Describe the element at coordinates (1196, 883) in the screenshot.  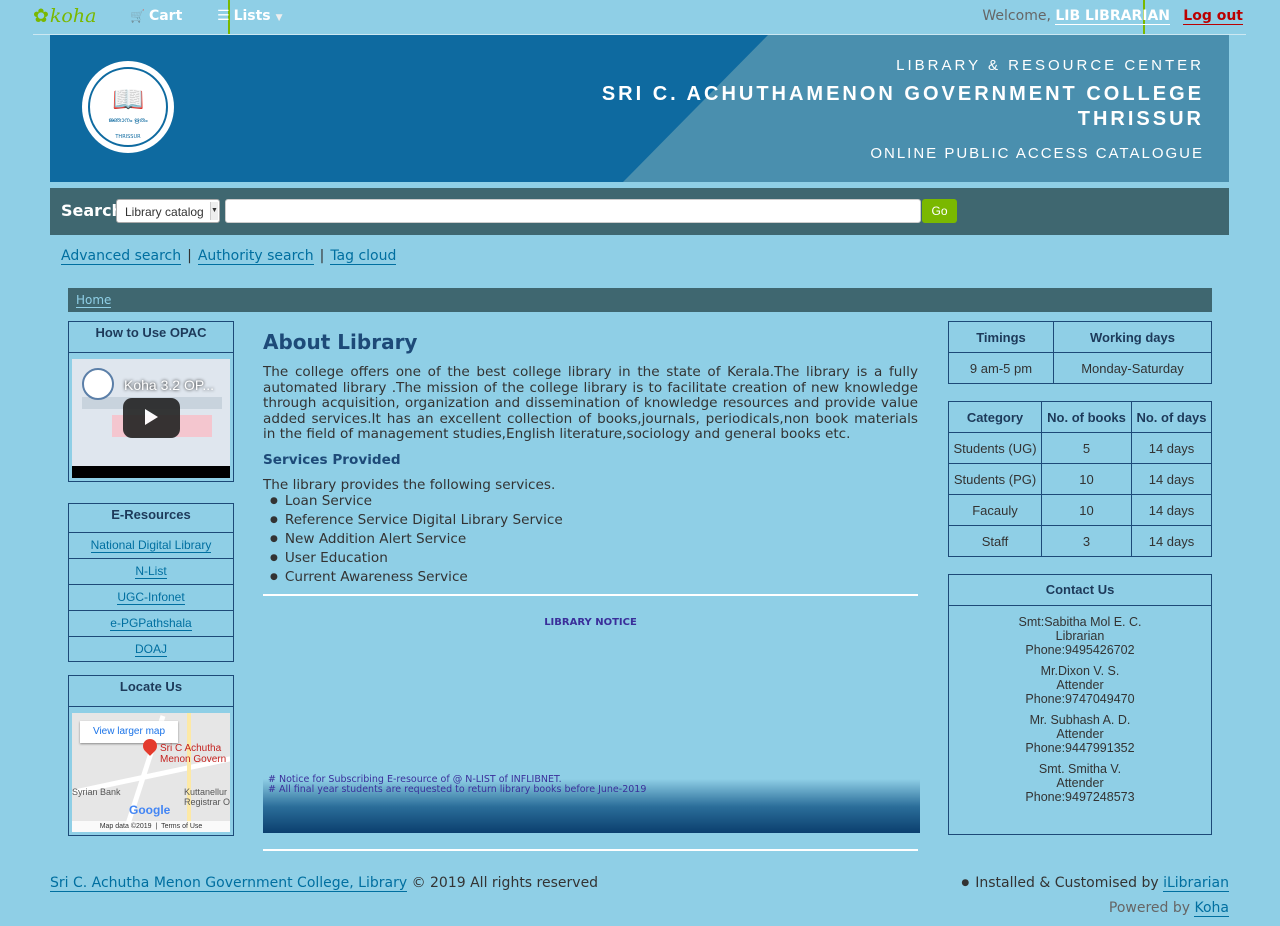
I see `ilibrarian-link: iLibrarian` at that location.